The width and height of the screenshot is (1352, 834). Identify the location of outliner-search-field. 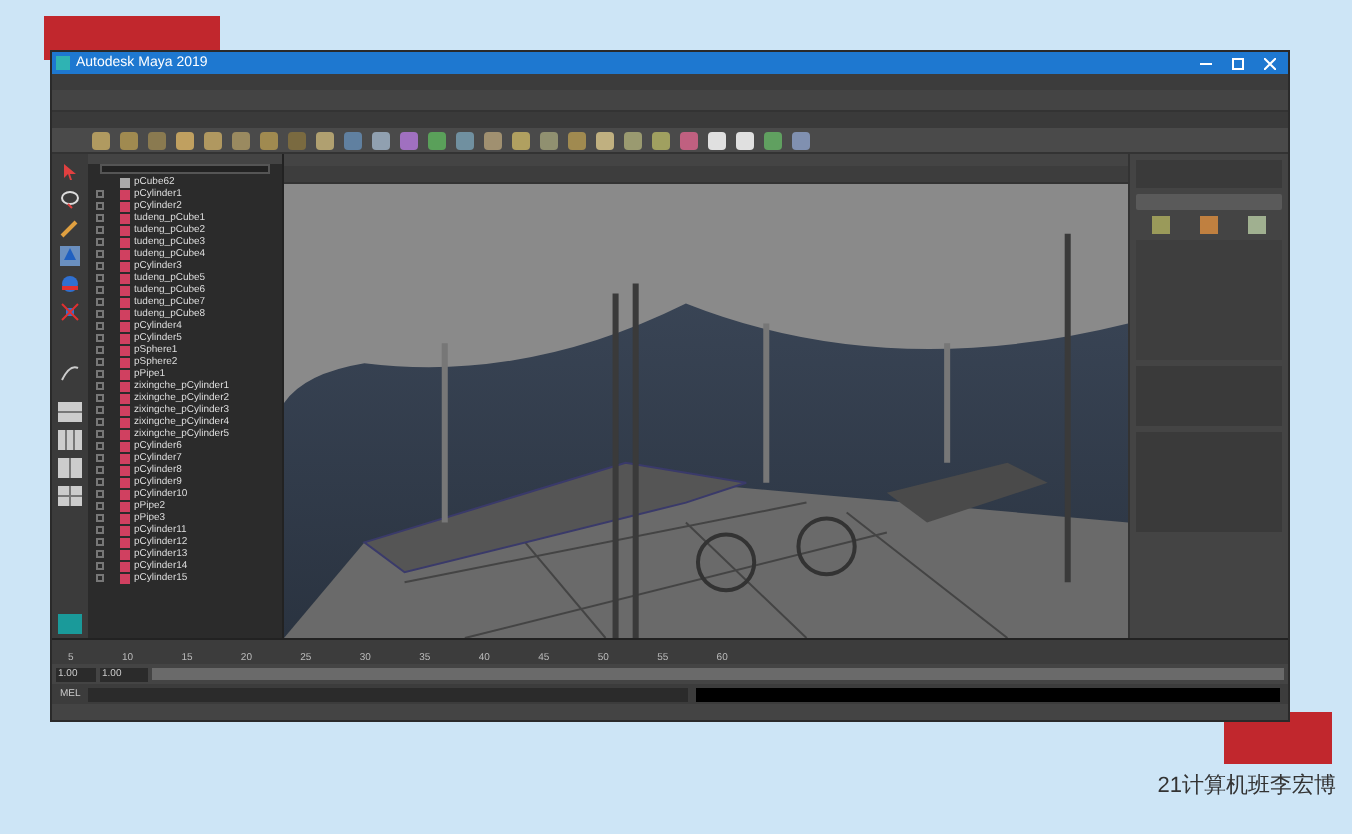
(185, 169).